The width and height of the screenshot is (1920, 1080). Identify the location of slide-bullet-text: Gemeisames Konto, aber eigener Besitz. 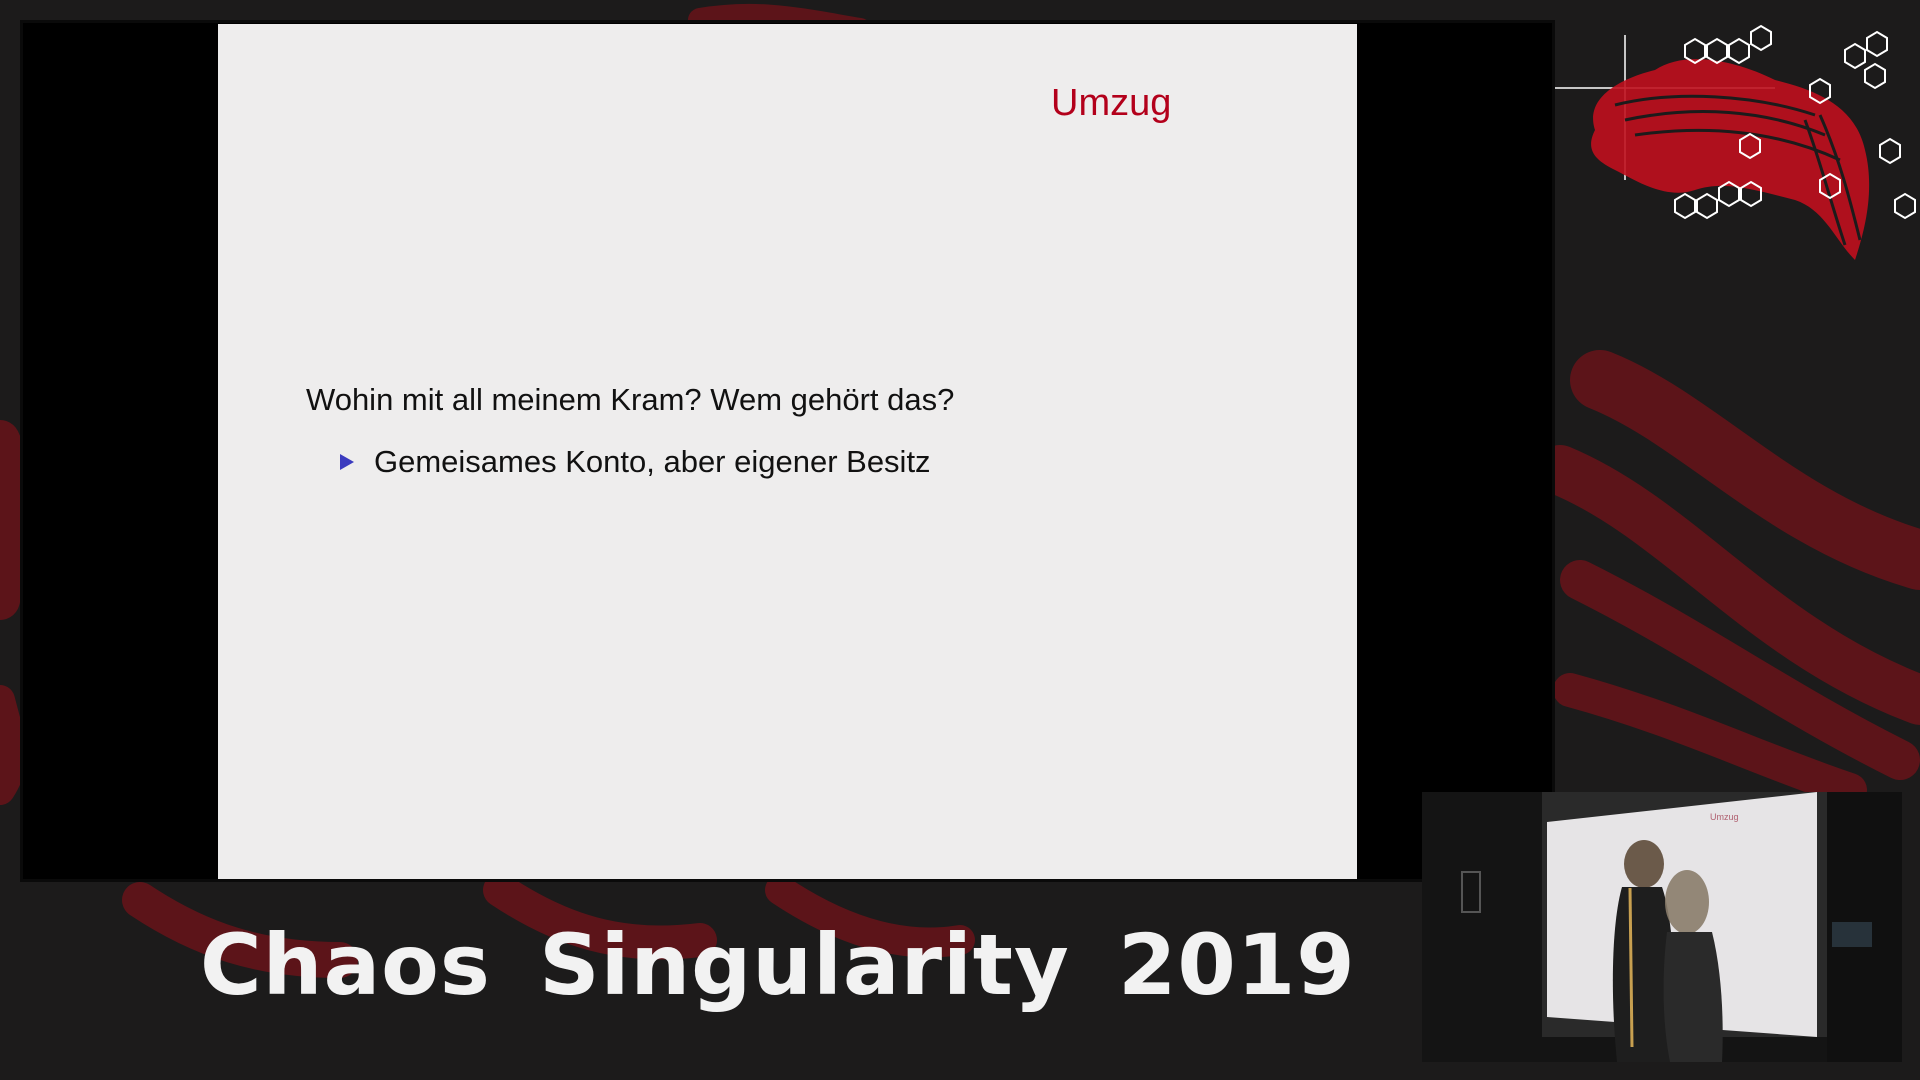
(652, 461).